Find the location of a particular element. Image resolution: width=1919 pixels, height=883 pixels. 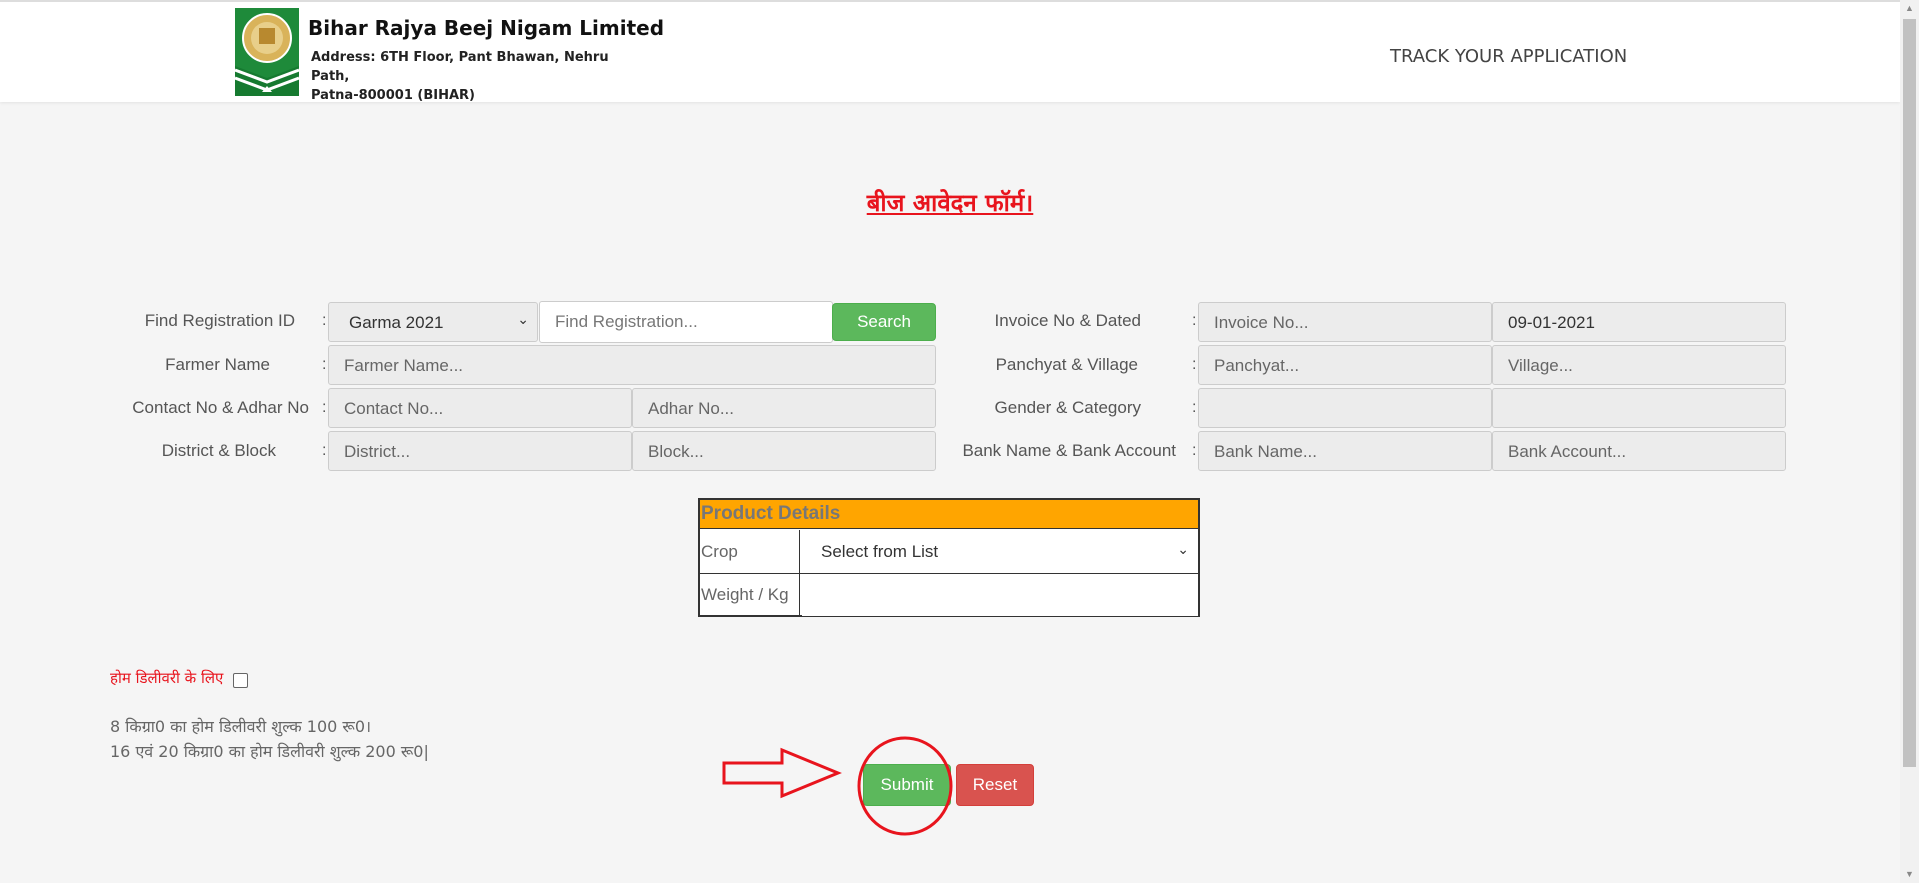

gender-label: Gender & Category is located at coordinates (1067, 407).